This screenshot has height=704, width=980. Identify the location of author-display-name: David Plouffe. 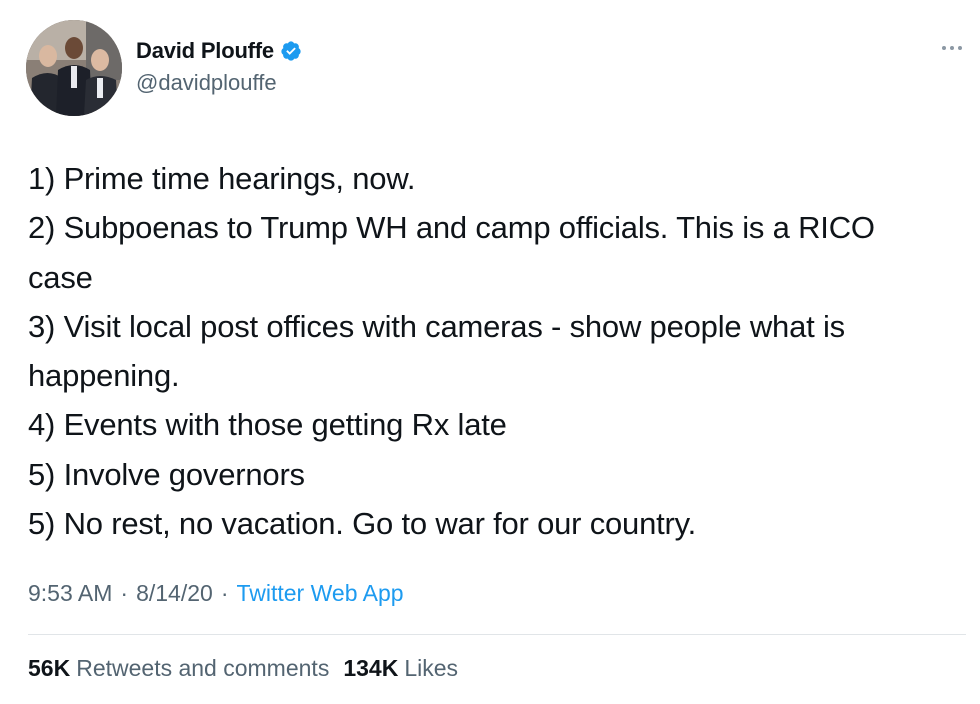
(205, 51).